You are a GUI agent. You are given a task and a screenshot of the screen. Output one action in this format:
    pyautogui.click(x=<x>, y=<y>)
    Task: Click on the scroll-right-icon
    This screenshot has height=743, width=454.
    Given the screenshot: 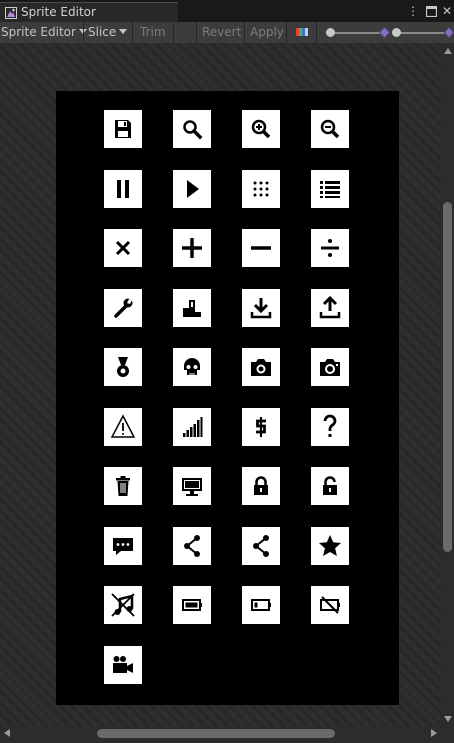 What is the action you would take?
    pyautogui.click(x=434, y=733)
    